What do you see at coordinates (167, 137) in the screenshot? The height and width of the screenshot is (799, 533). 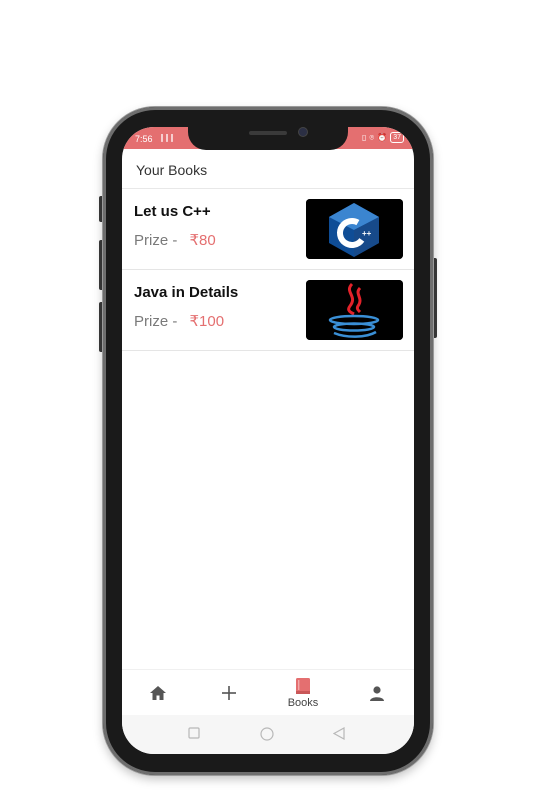 I see `signal-icon: ∥∥∥` at bounding box center [167, 137].